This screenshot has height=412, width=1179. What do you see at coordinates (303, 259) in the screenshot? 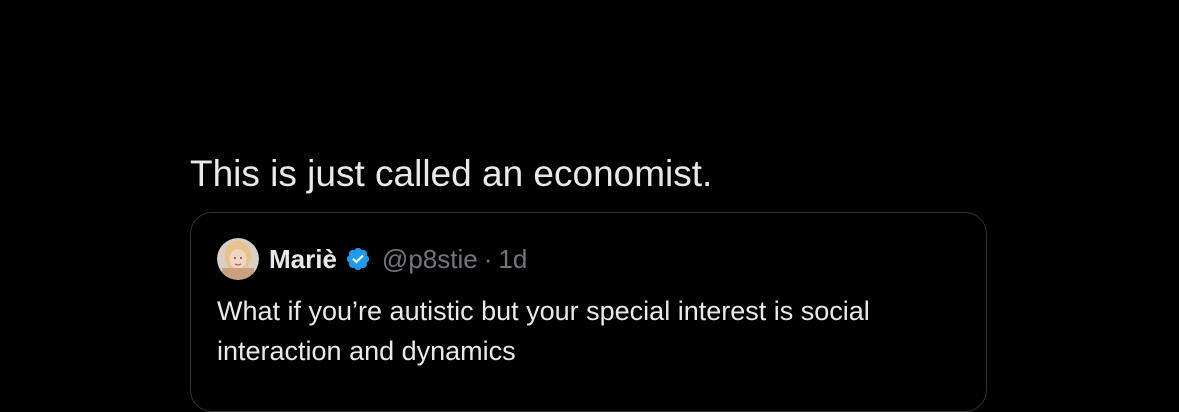
I see `display-name: Mariè` at bounding box center [303, 259].